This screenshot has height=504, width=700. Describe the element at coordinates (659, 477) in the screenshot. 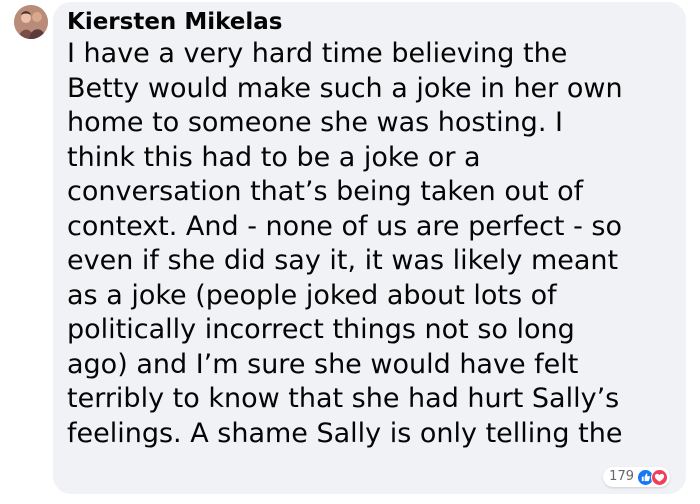

I see `heart-icon` at that location.